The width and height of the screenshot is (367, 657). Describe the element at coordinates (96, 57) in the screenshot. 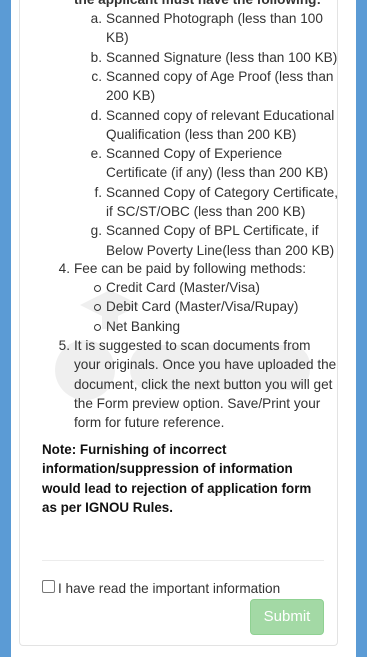

I see `requirement-marker: b.` at that location.